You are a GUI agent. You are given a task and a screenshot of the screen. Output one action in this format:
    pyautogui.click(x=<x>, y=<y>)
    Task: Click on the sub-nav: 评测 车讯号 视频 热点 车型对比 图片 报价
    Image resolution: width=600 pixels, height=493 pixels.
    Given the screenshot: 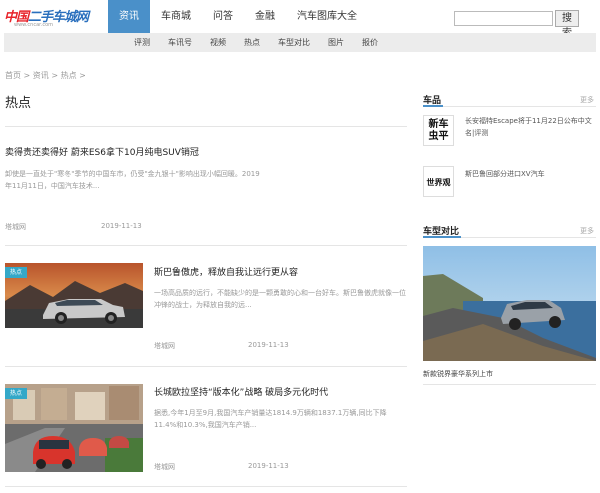 What is the action you would take?
    pyautogui.click(x=300, y=42)
    